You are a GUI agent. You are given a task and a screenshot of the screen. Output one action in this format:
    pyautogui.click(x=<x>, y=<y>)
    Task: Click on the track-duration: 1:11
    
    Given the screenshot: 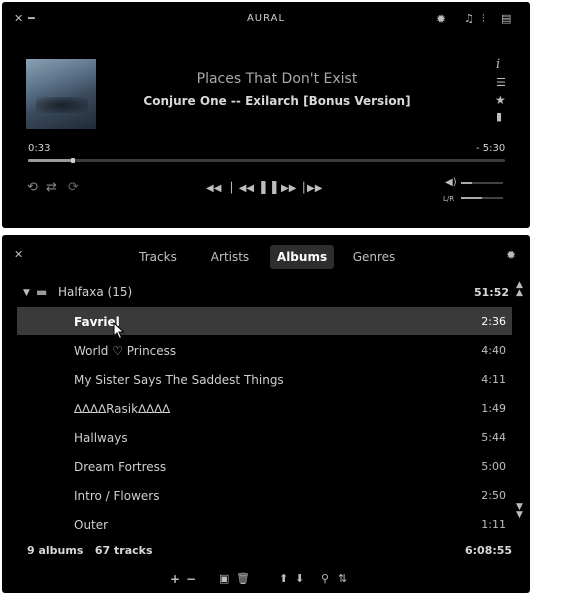 What is the action you would take?
    pyautogui.click(x=493, y=524)
    